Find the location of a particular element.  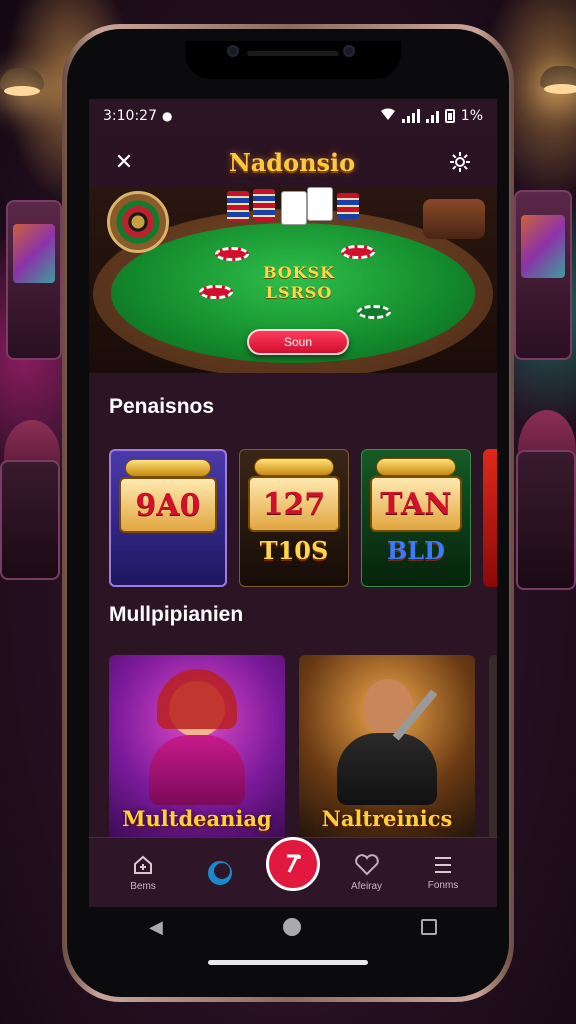

lamp-left is located at coordinates (22, 82).